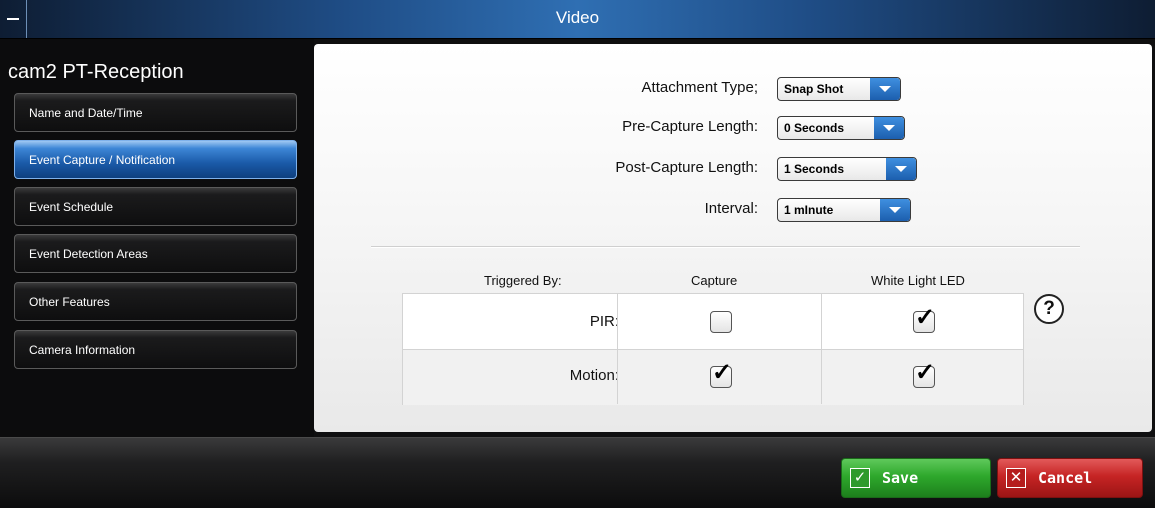 The height and width of the screenshot is (508, 1155). What do you see at coordinates (594, 375) in the screenshot?
I see `motion-label: Motion:` at bounding box center [594, 375].